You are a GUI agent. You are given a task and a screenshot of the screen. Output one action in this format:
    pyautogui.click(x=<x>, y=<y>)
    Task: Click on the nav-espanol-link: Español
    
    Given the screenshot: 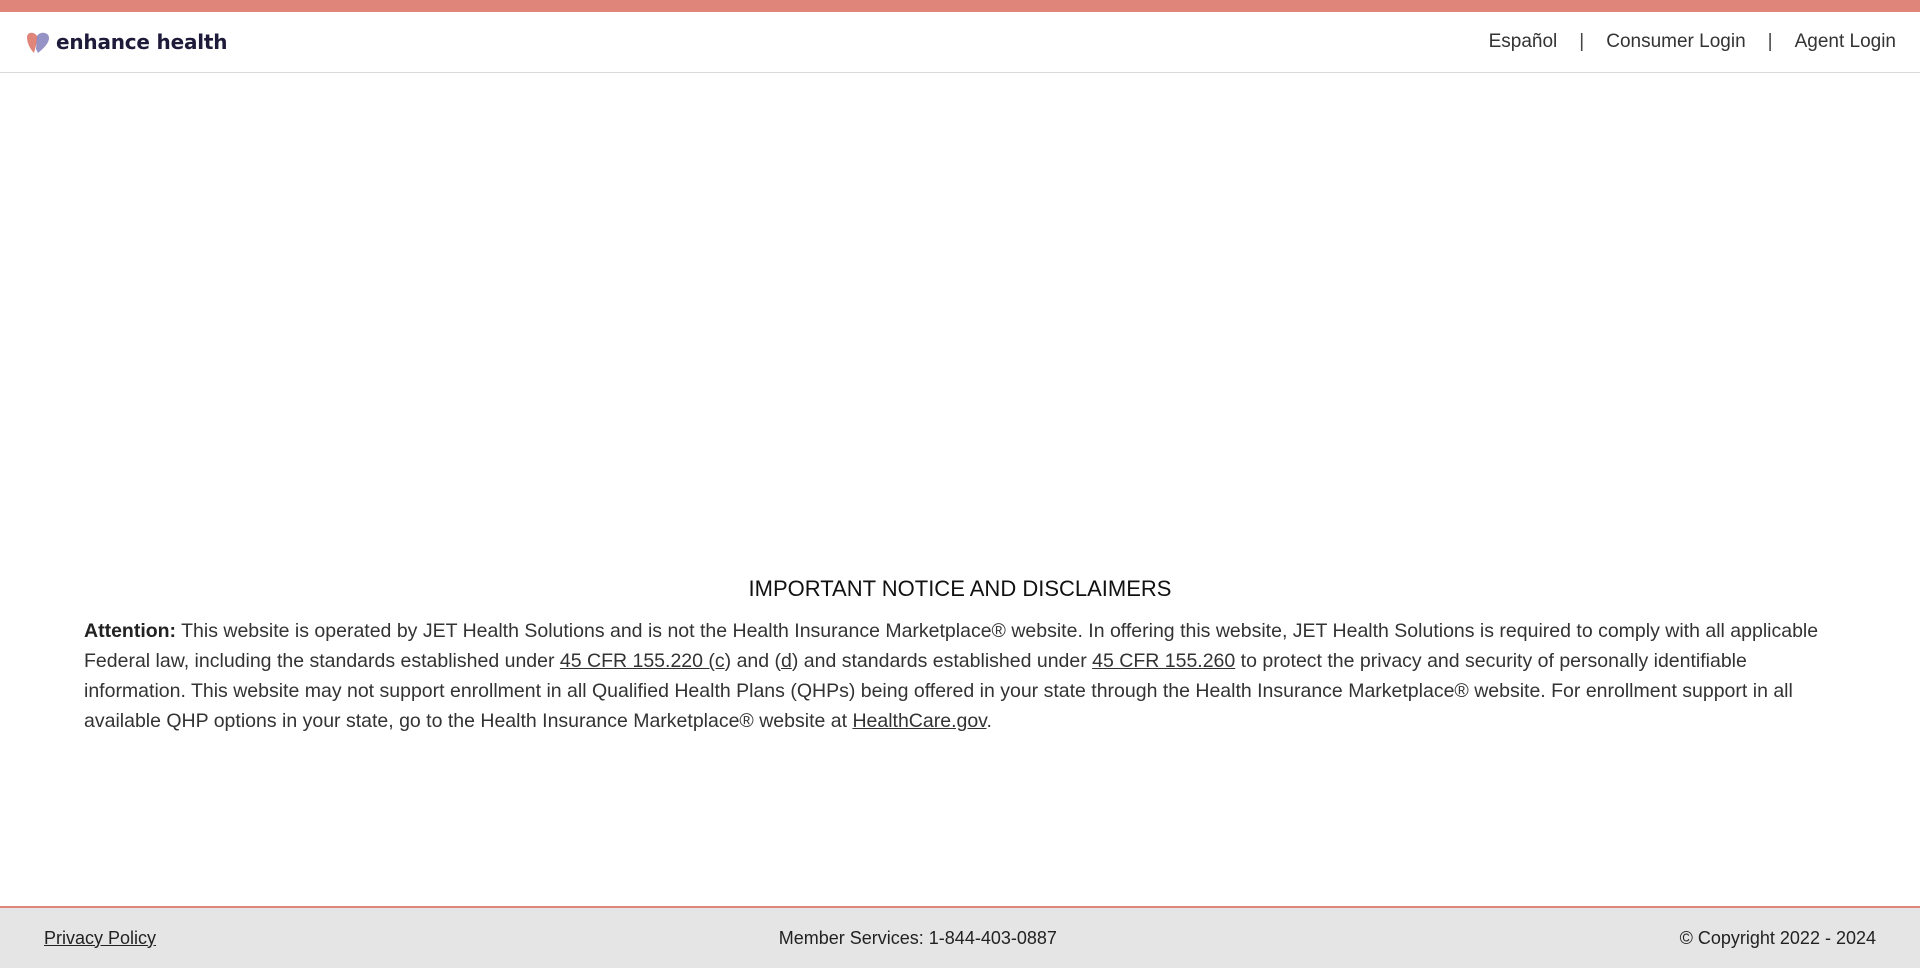 What is the action you would take?
    pyautogui.click(x=1523, y=42)
    